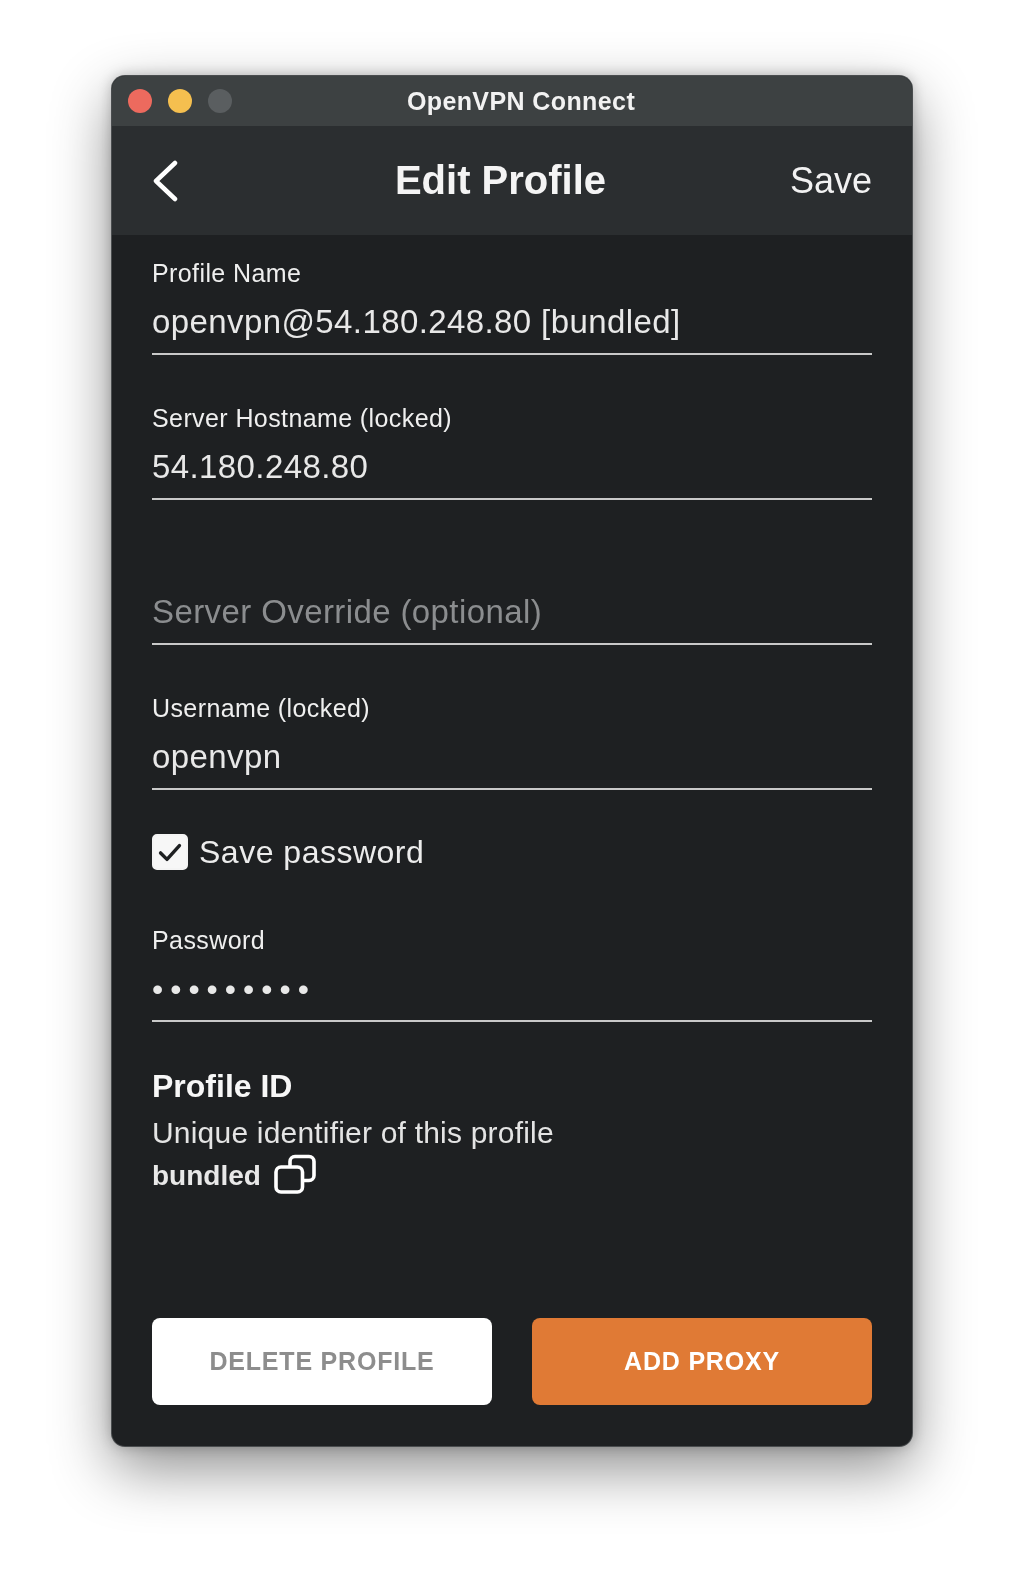 The image size is (1024, 1594). I want to click on input-field: openvpn@54.180.248.80 [bundled], so click(512, 328).